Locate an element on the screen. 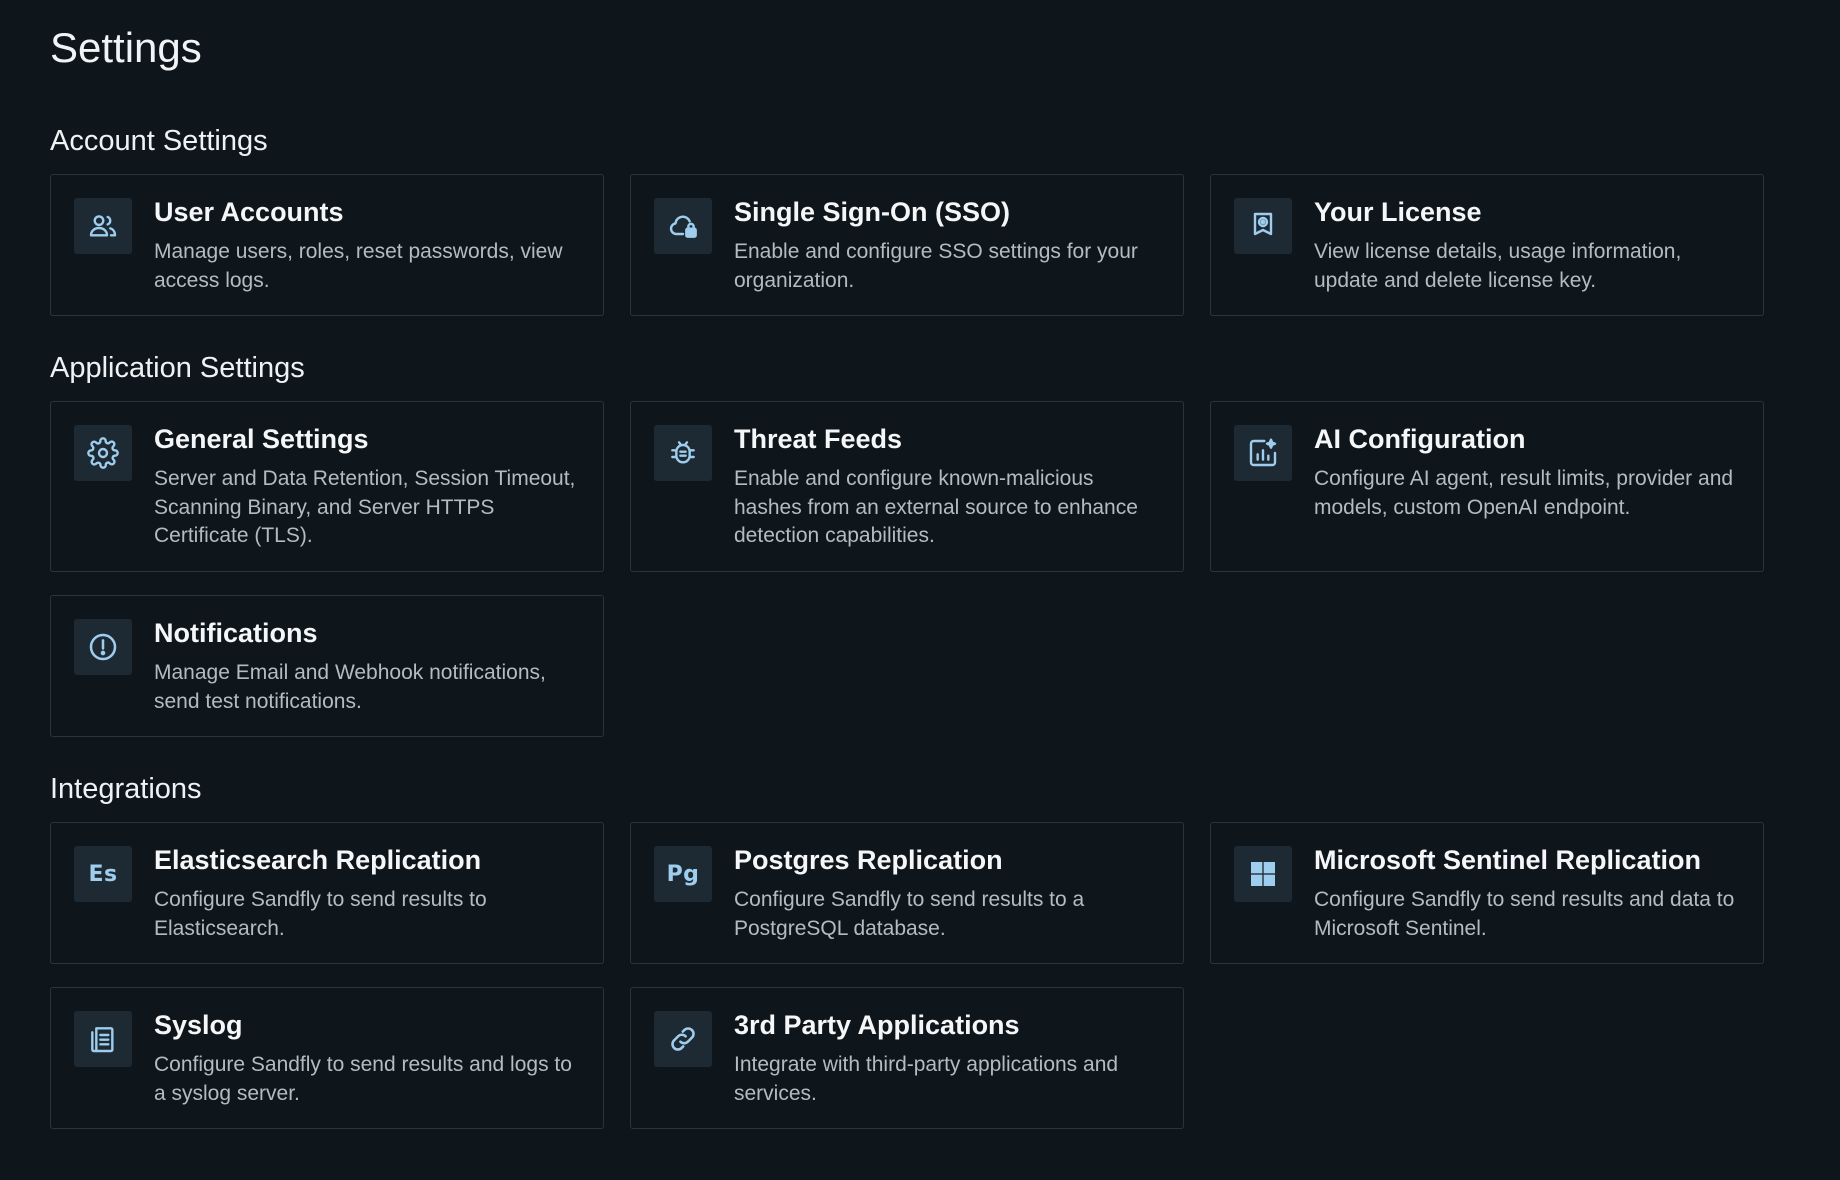 The height and width of the screenshot is (1180, 1840). card-title: Notifications is located at coordinates (236, 633).